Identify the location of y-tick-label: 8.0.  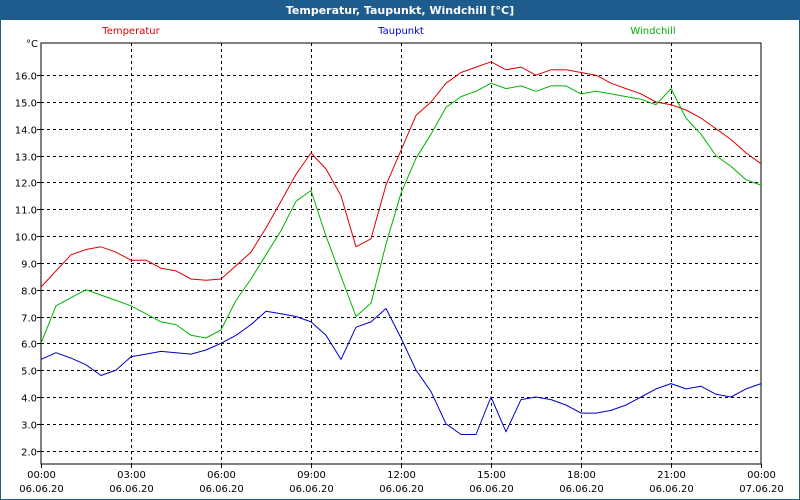
(29, 292).